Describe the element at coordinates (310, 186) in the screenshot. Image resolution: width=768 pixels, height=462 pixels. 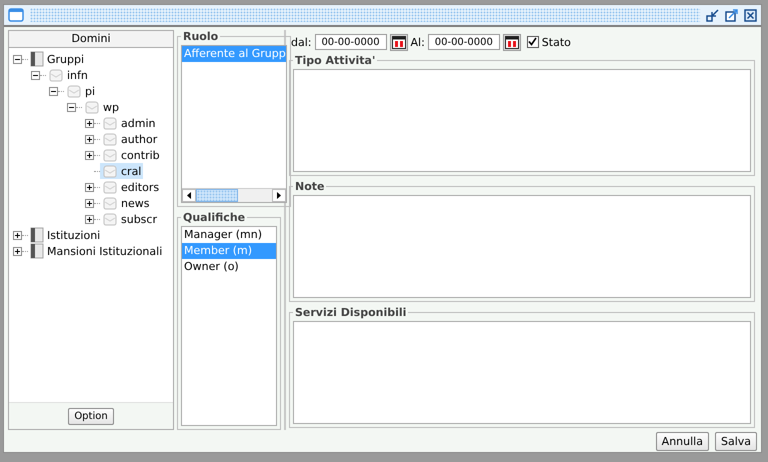
I see `group-title: Note` at that location.